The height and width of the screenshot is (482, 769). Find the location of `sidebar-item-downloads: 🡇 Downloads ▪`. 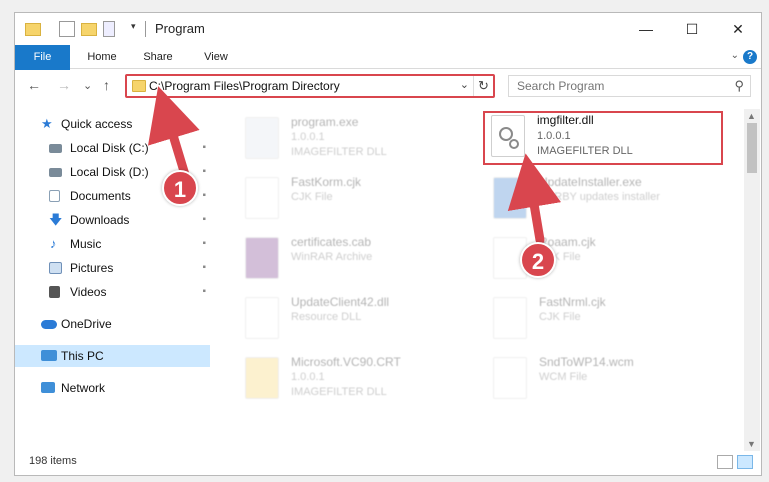

sidebar-item-downloads: 🡇 Downloads ▪ is located at coordinates (112, 220).